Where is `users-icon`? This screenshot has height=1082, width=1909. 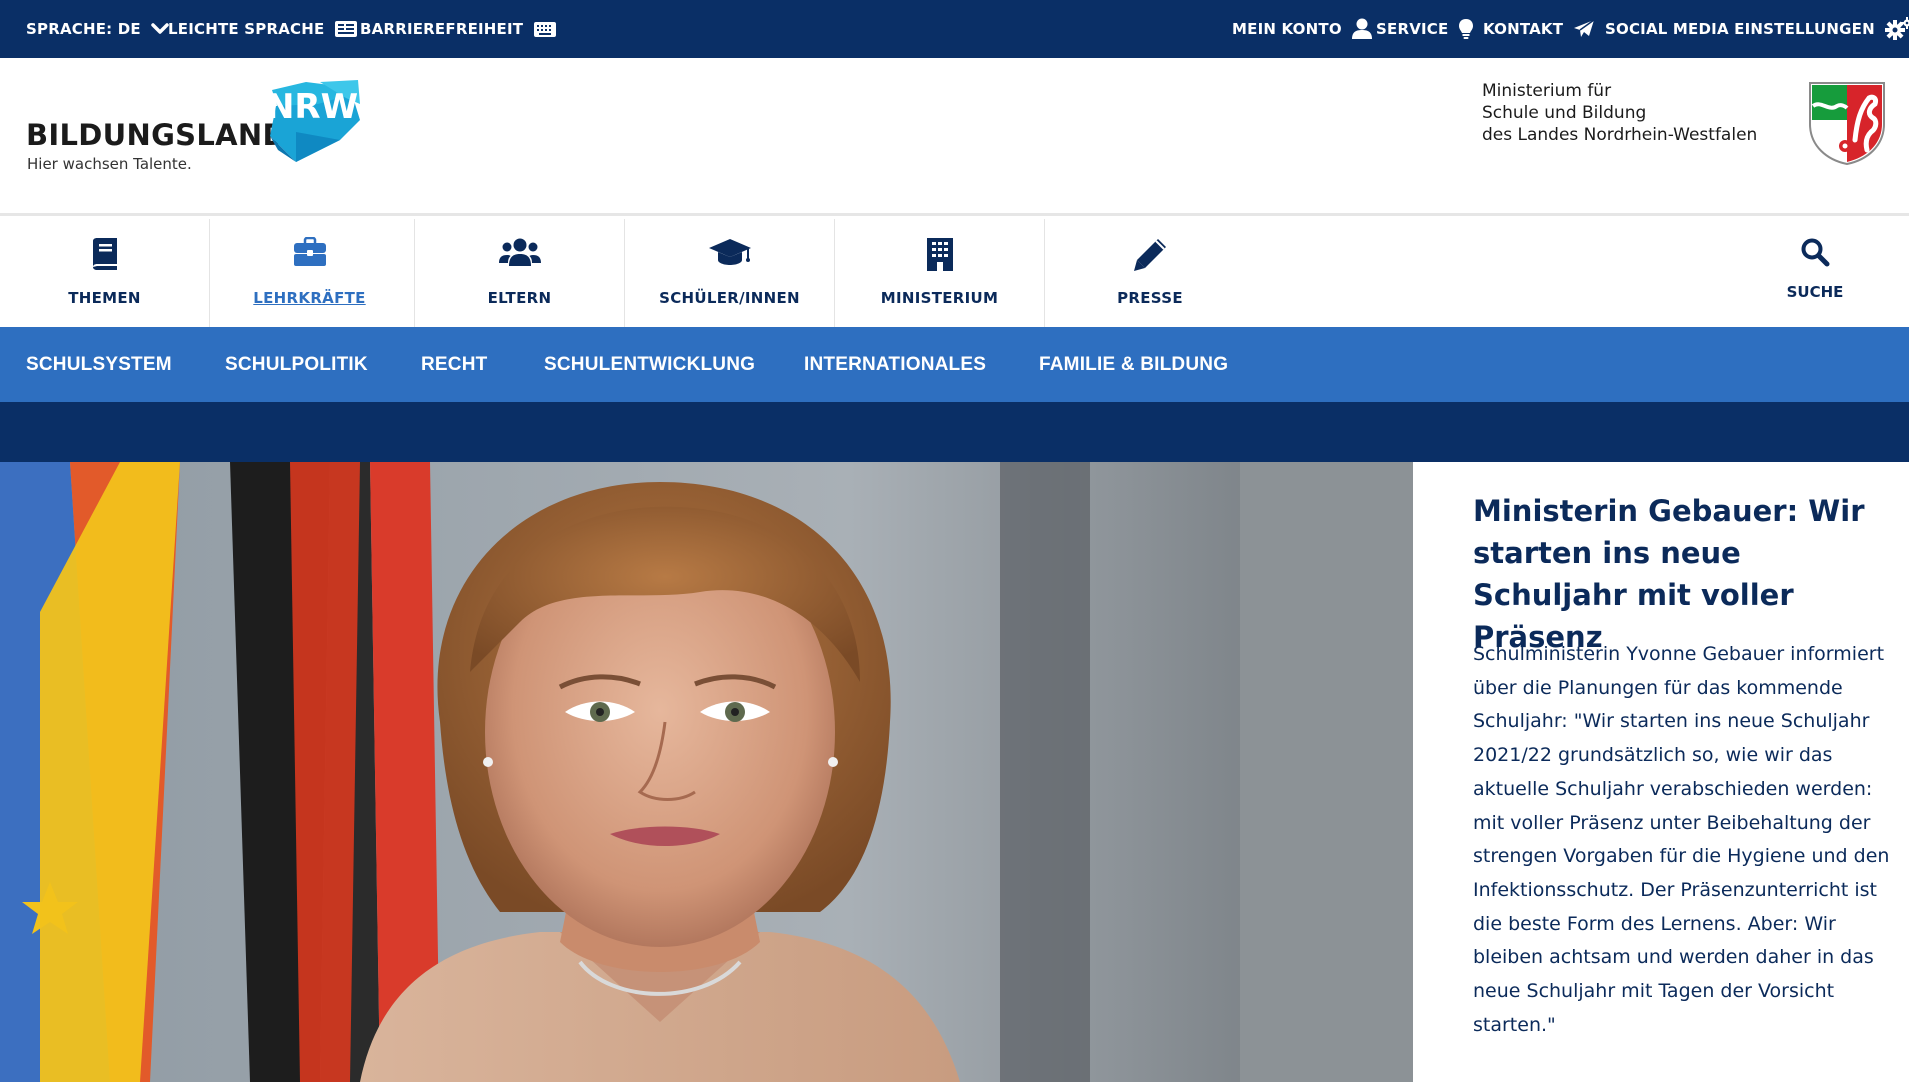
users-icon is located at coordinates (519, 252).